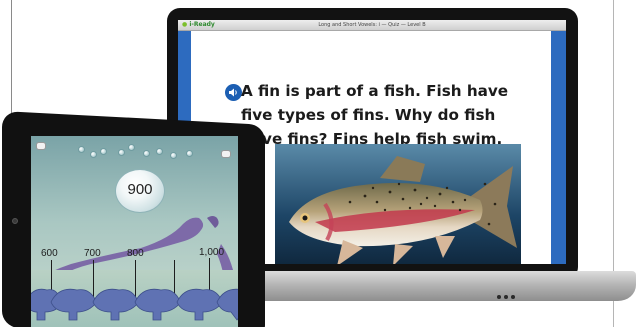 The width and height of the screenshot is (636, 327). Describe the element at coordinates (41, 146) in the screenshot. I see `home-icon` at that location.